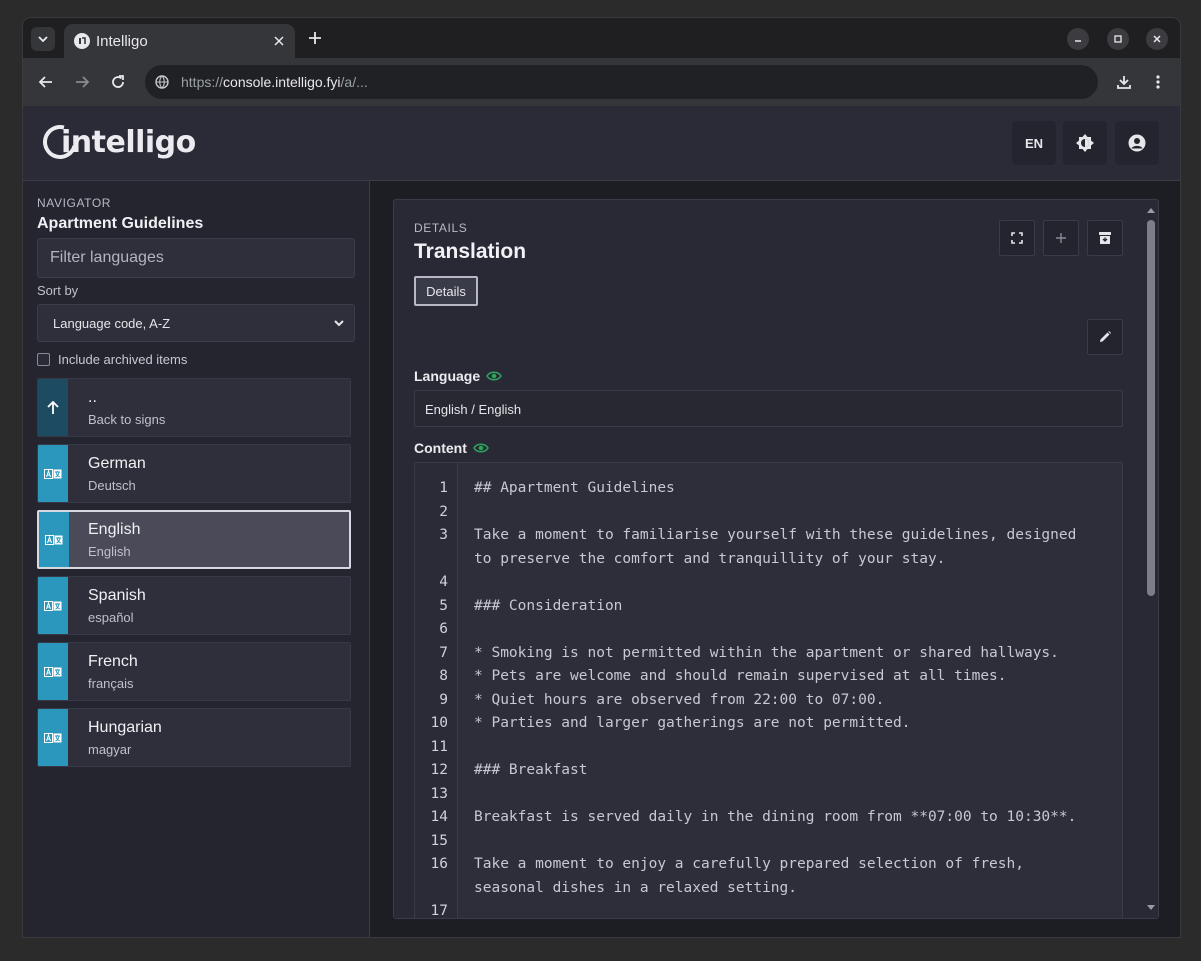  What do you see at coordinates (768, 408) in the screenshot?
I see `language-field: English / English` at bounding box center [768, 408].